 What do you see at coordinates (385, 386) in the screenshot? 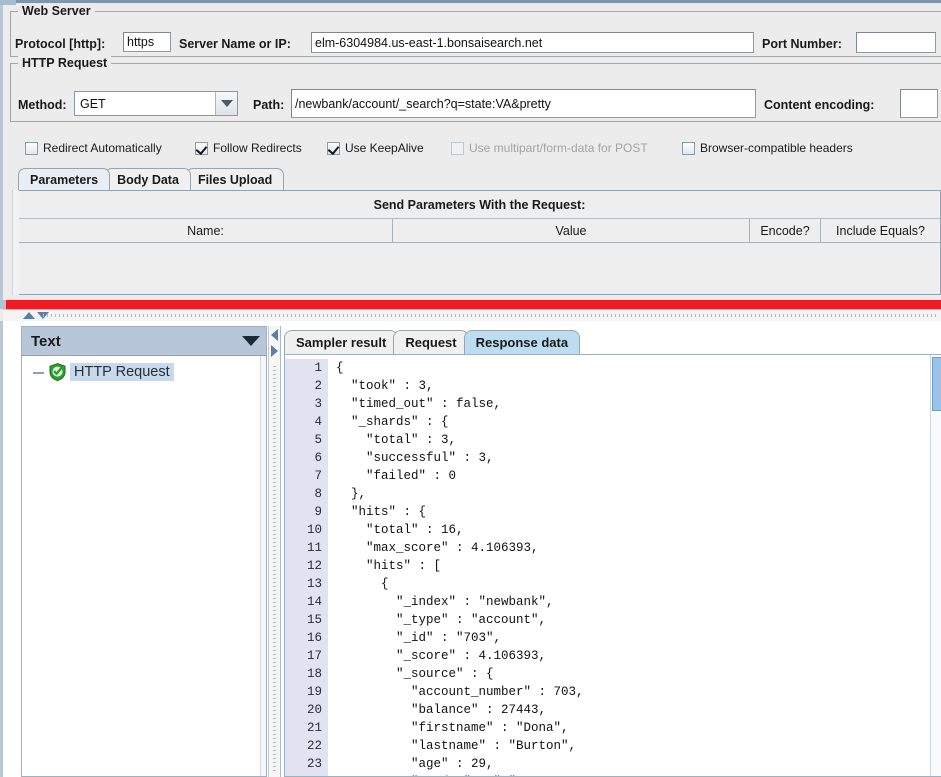
I see `code-line: "took" : 3,` at bounding box center [385, 386].